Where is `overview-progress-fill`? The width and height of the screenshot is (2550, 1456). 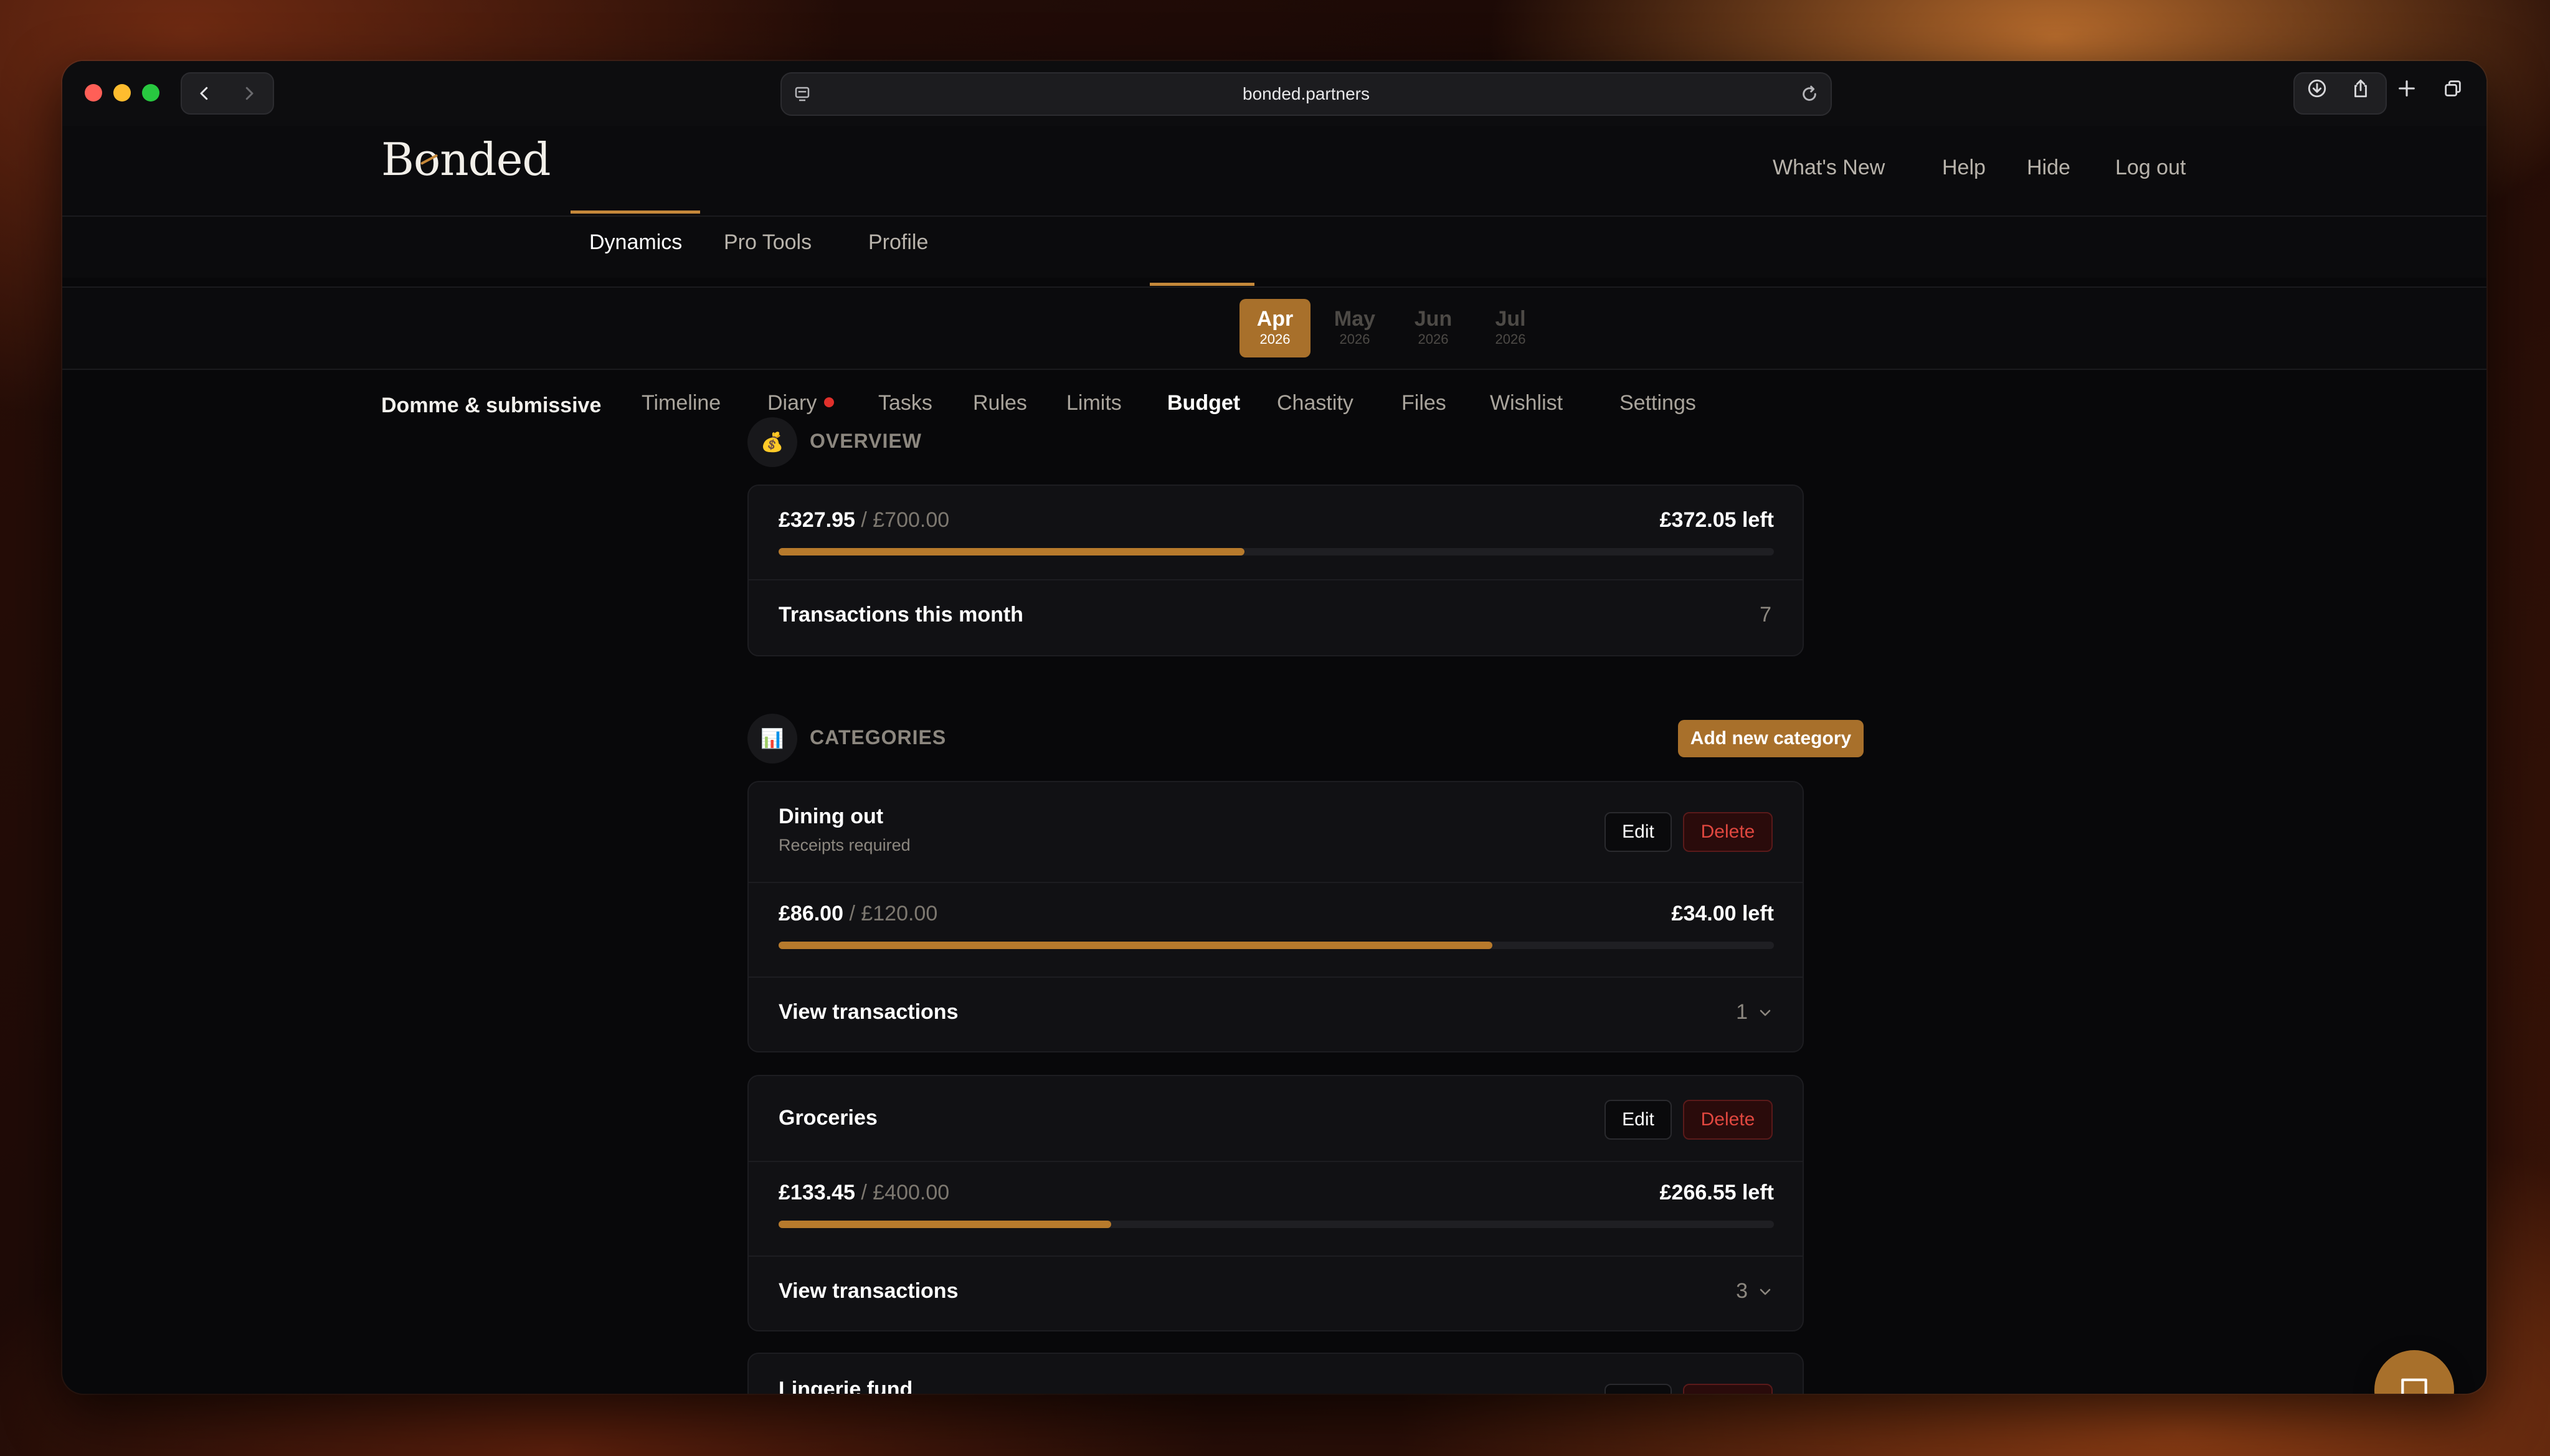 overview-progress-fill is located at coordinates (1011, 552).